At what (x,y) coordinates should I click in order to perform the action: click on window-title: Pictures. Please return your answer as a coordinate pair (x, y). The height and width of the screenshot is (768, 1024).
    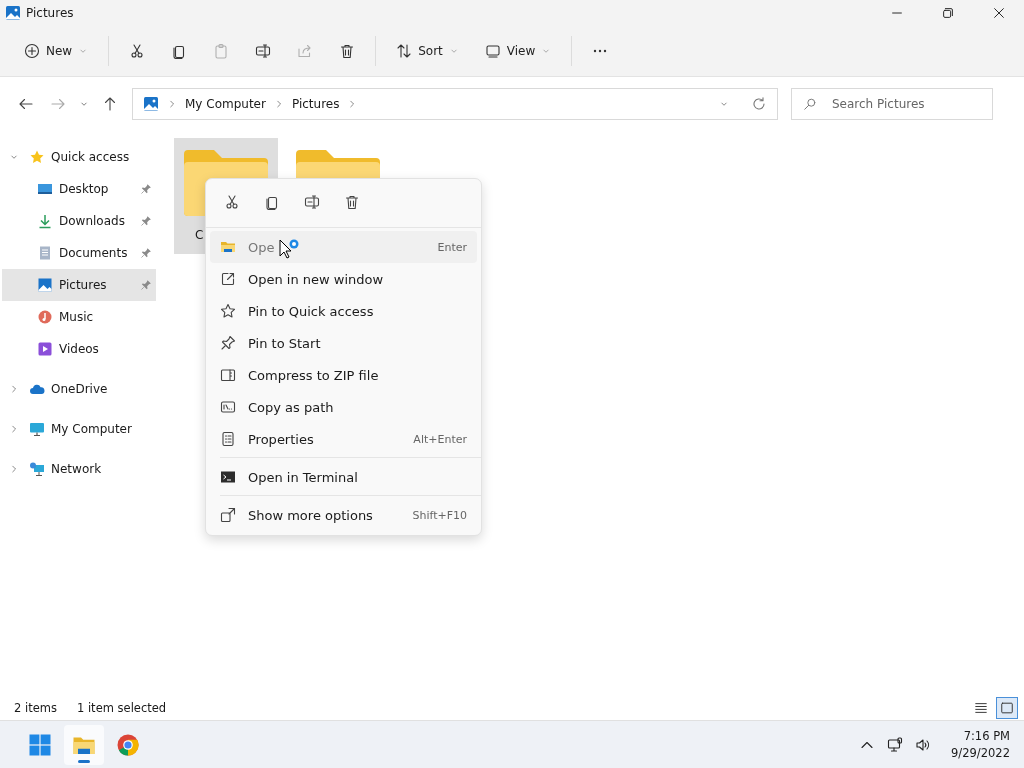
    Looking at the image, I should click on (50, 13).